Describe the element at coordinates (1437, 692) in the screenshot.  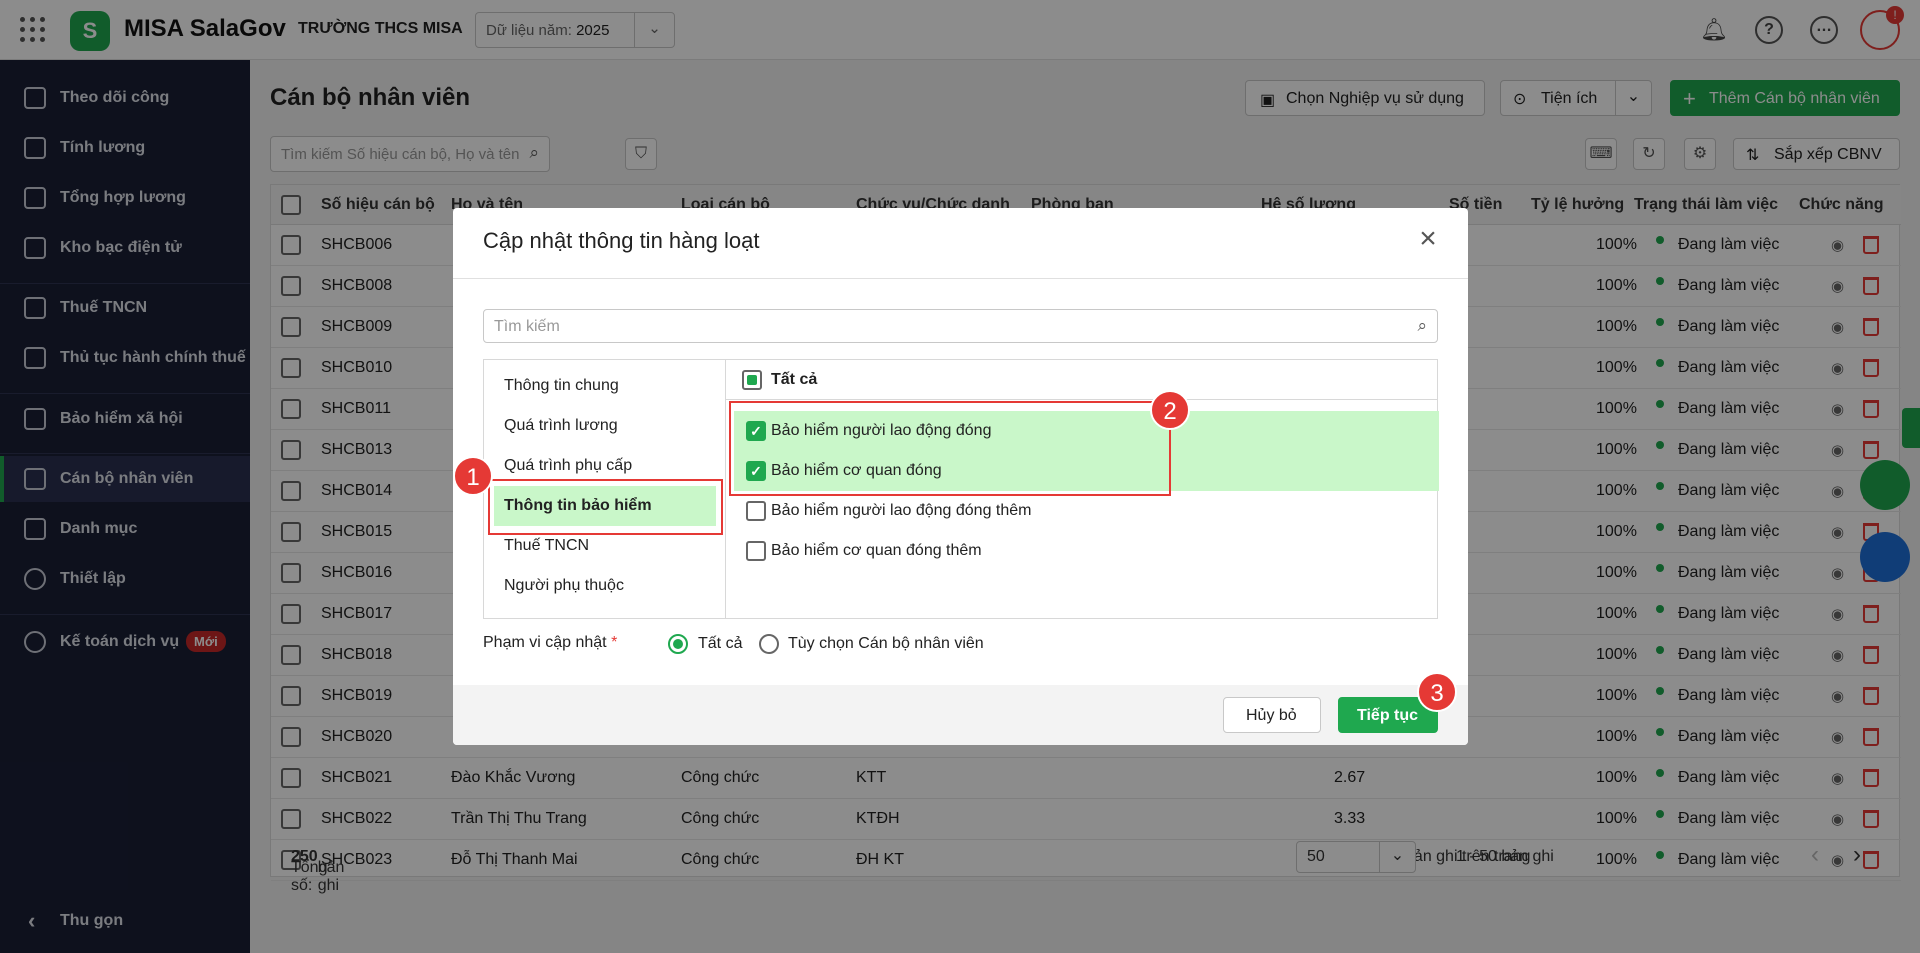
I see `step-marker-3: 3` at that location.